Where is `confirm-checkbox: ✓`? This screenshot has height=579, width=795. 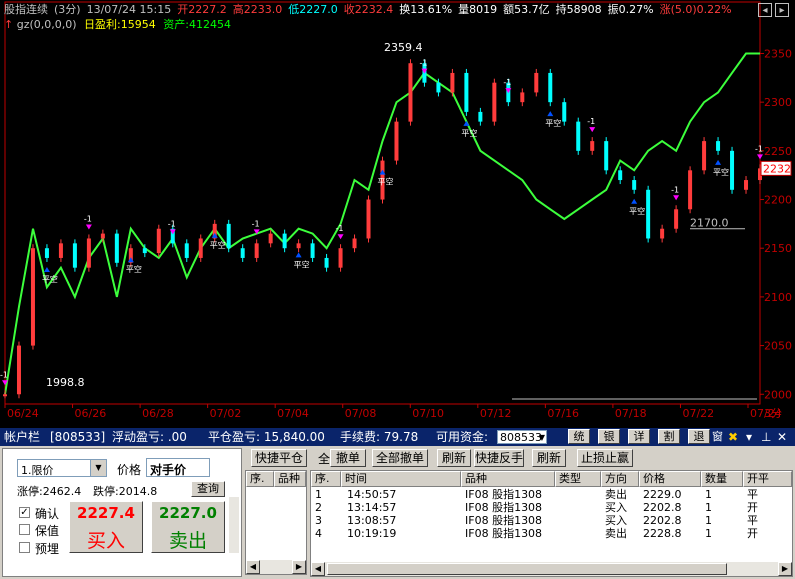
confirm-checkbox: ✓ is located at coordinates (24, 512).